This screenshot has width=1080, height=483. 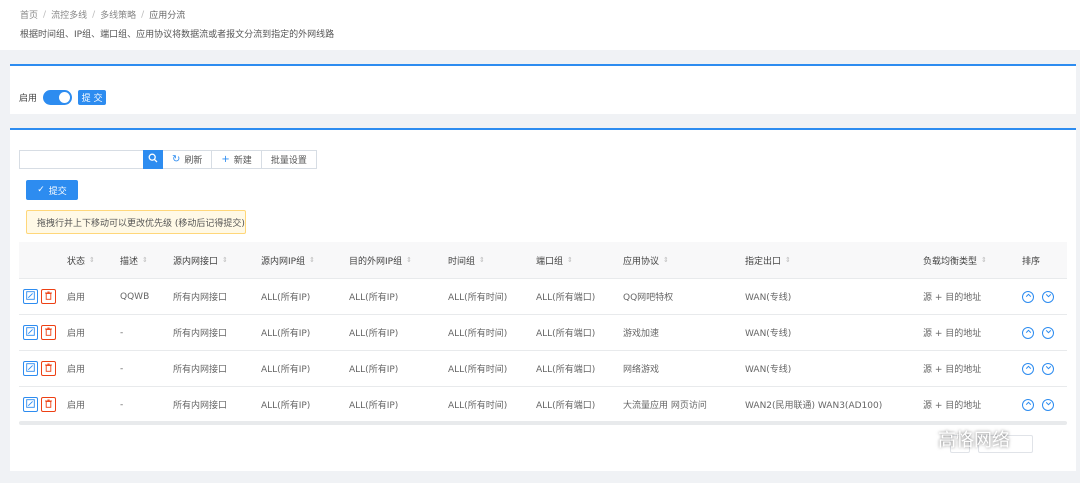 What do you see at coordinates (217, 260) in the screenshot?
I see `header-src-if: 源内网接口 ⇕` at bounding box center [217, 260].